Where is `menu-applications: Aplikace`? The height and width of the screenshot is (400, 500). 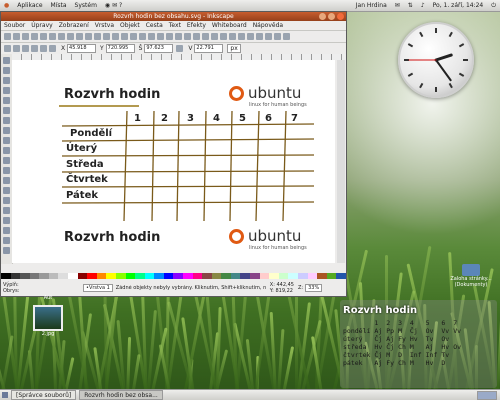
menu-applications: Aplikace is located at coordinates (29, 5).